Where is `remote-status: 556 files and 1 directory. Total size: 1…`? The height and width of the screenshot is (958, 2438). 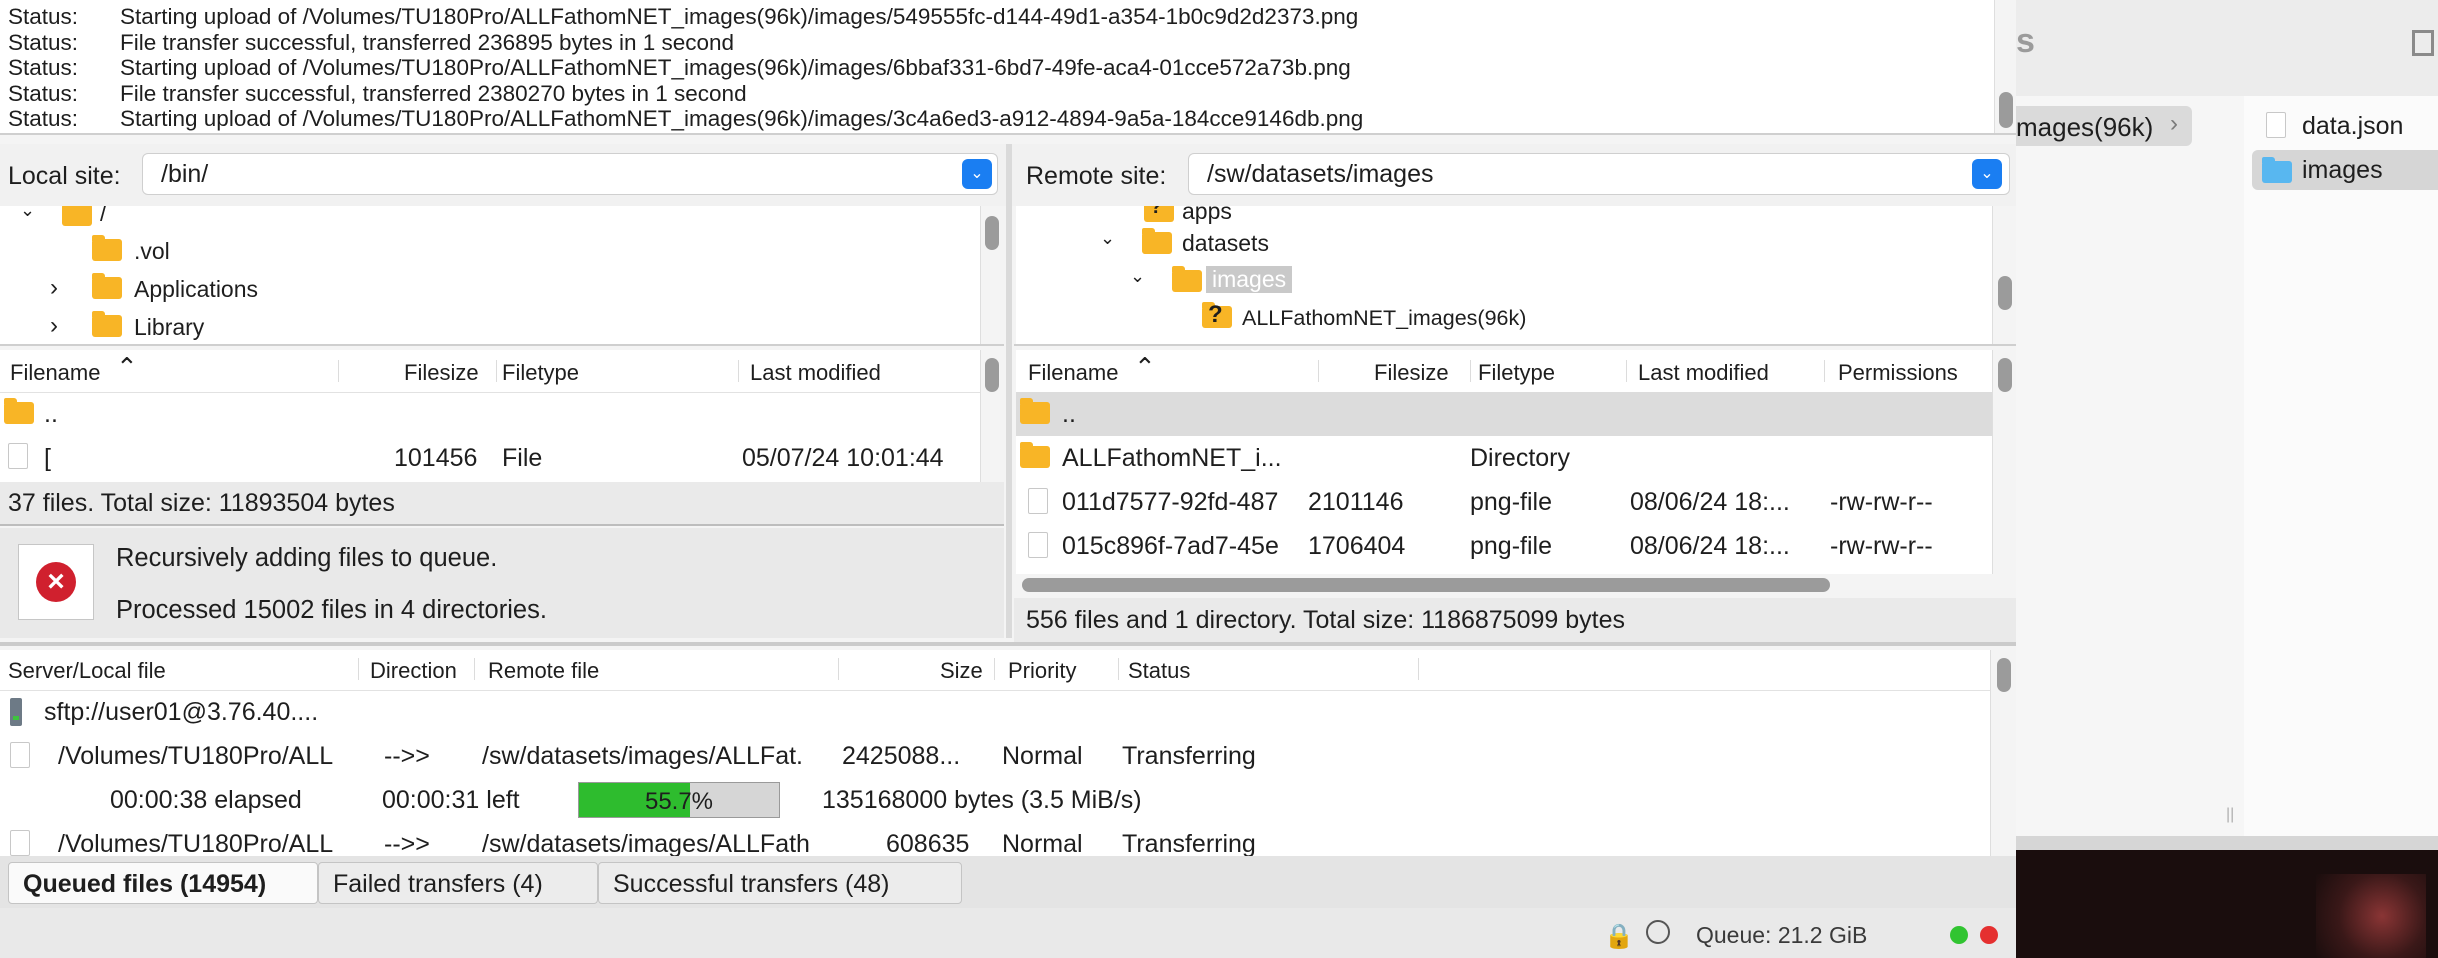
remote-status: 556 files and 1 directory. Total size: 1… is located at coordinates (1515, 620).